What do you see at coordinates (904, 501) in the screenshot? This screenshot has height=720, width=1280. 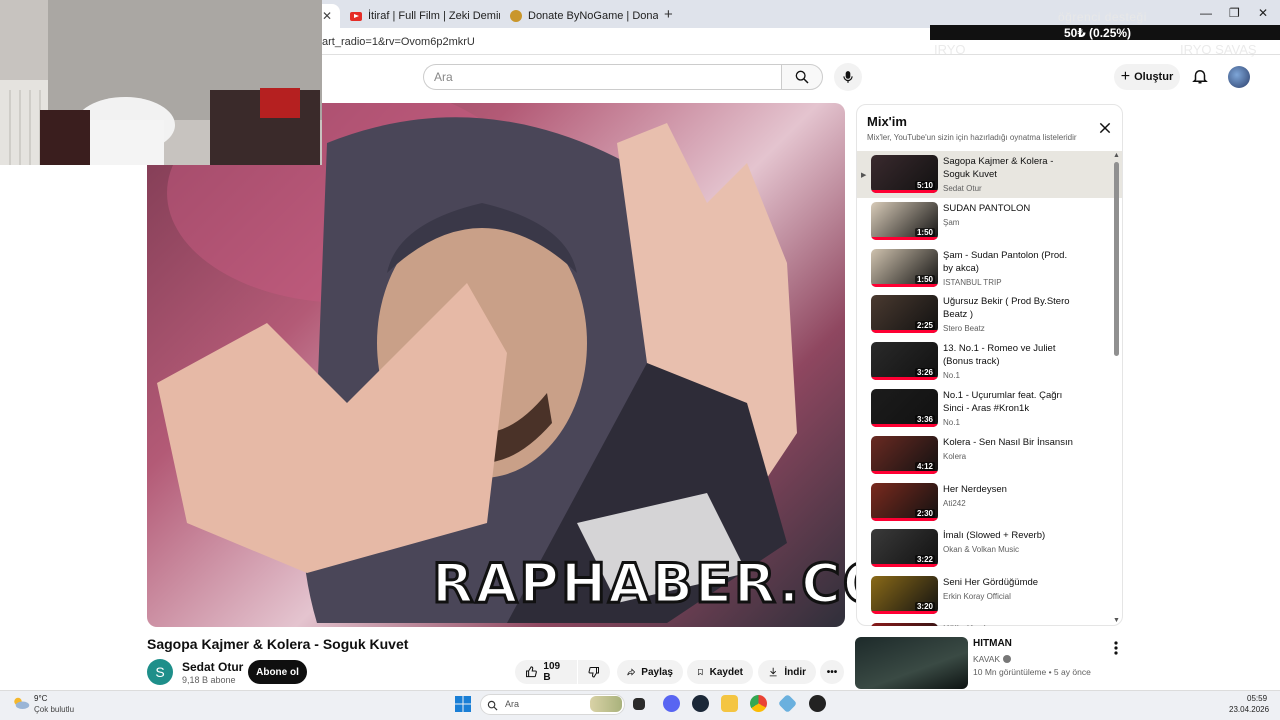 I see `mix-thumbnail: 2:30` at bounding box center [904, 501].